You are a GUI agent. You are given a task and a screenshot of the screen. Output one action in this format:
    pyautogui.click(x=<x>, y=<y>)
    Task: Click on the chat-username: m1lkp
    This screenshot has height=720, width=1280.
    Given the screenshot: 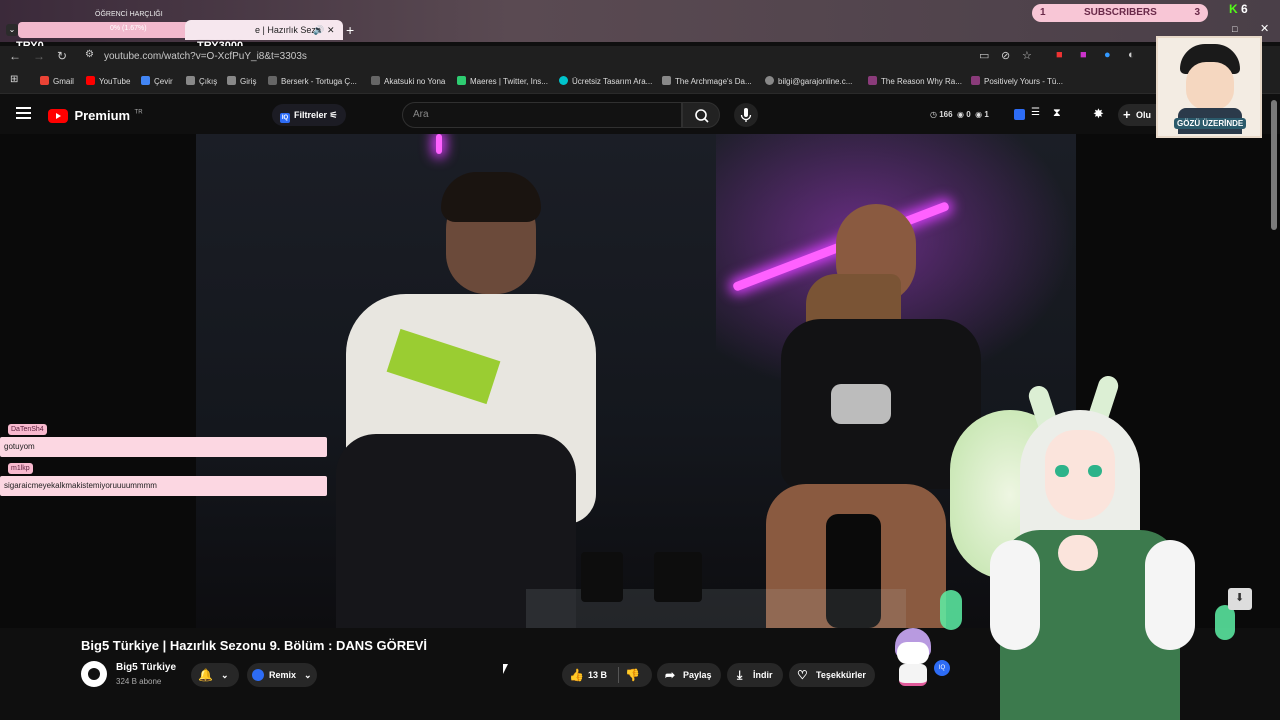 What is the action you would take?
    pyautogui.click(x=20, y=468)
    